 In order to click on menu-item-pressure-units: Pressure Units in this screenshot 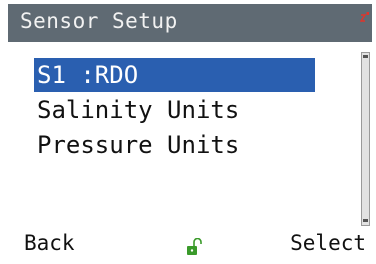, I will do `click(174, 145)`.